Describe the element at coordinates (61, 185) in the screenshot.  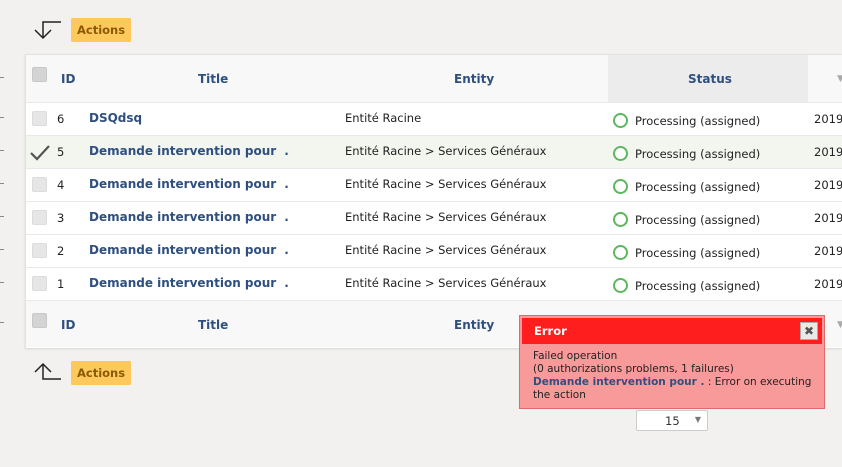
I see `row-id: 4` at that location.